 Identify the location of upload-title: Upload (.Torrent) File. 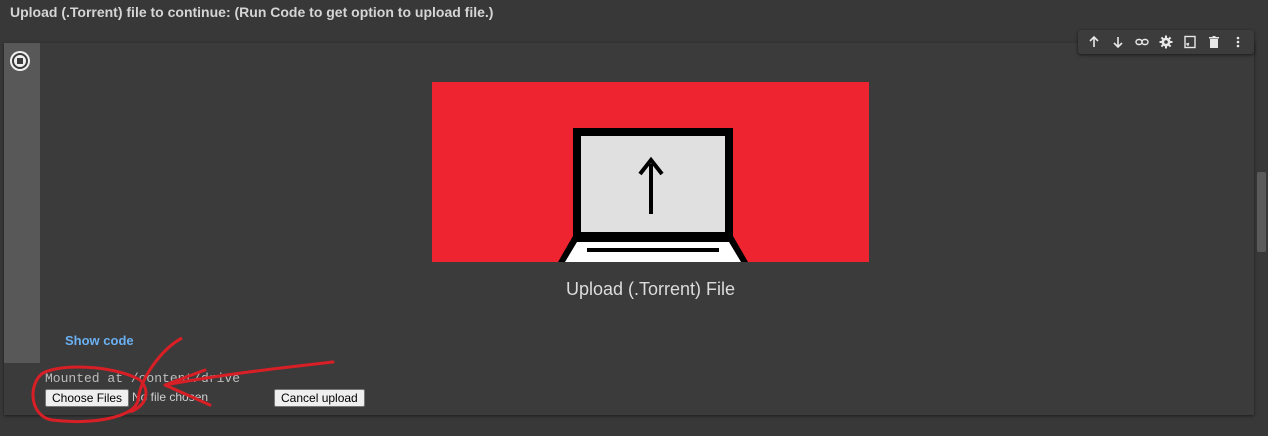
(650, 289).